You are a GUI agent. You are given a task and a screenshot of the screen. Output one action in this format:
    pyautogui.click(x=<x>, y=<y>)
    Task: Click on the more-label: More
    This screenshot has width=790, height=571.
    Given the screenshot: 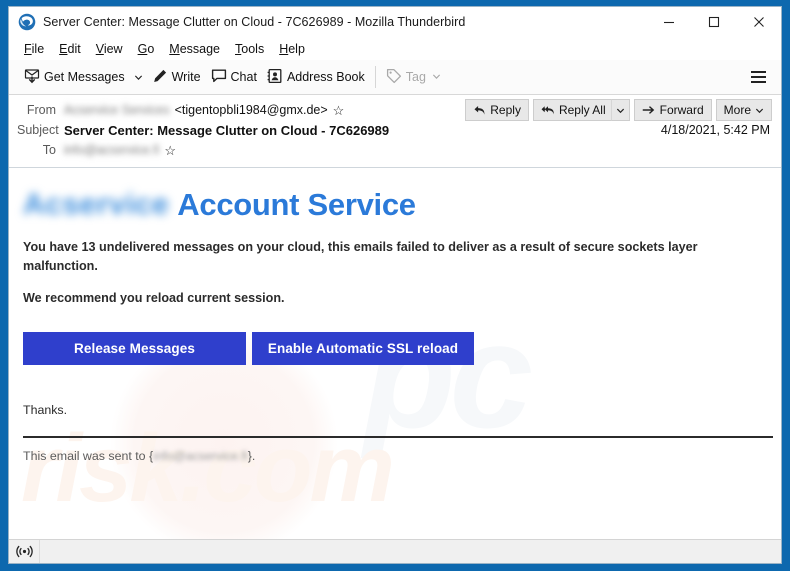 What is the action you would take?
    pyautogui.click(x=737, y=110)
    